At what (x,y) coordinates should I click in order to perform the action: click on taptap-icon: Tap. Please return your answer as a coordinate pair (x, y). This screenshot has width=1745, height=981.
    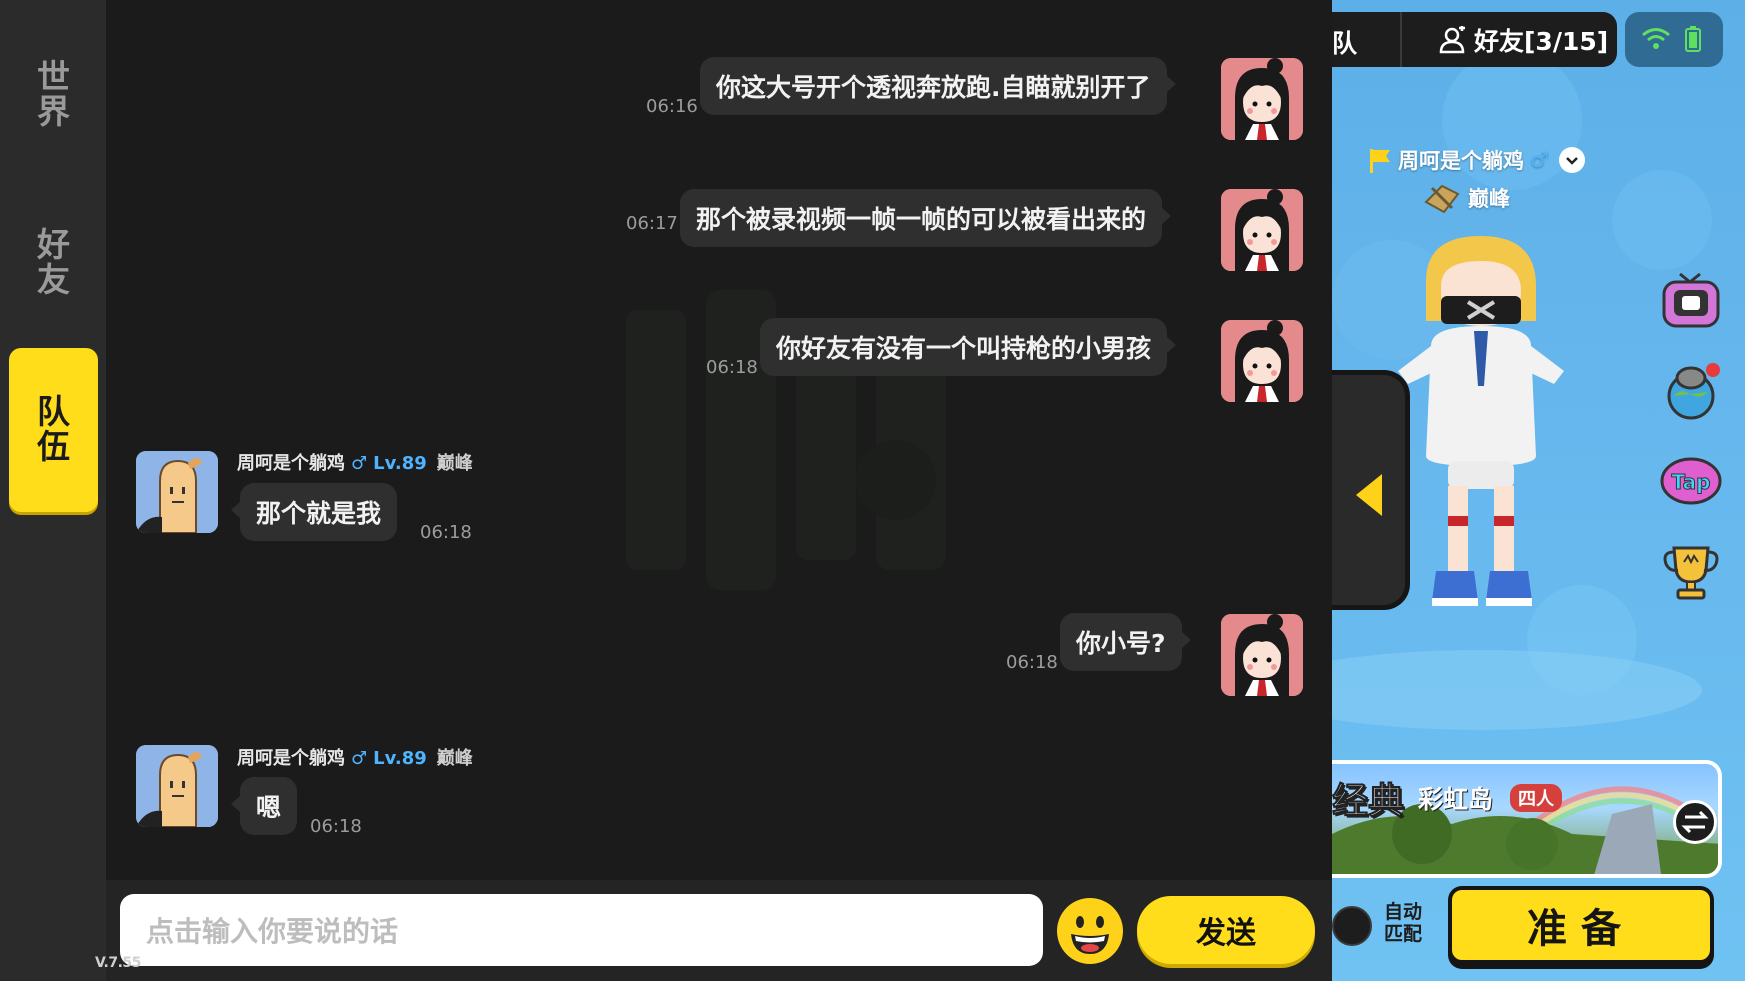
    Looking at the image, I should click on (1691, 481).